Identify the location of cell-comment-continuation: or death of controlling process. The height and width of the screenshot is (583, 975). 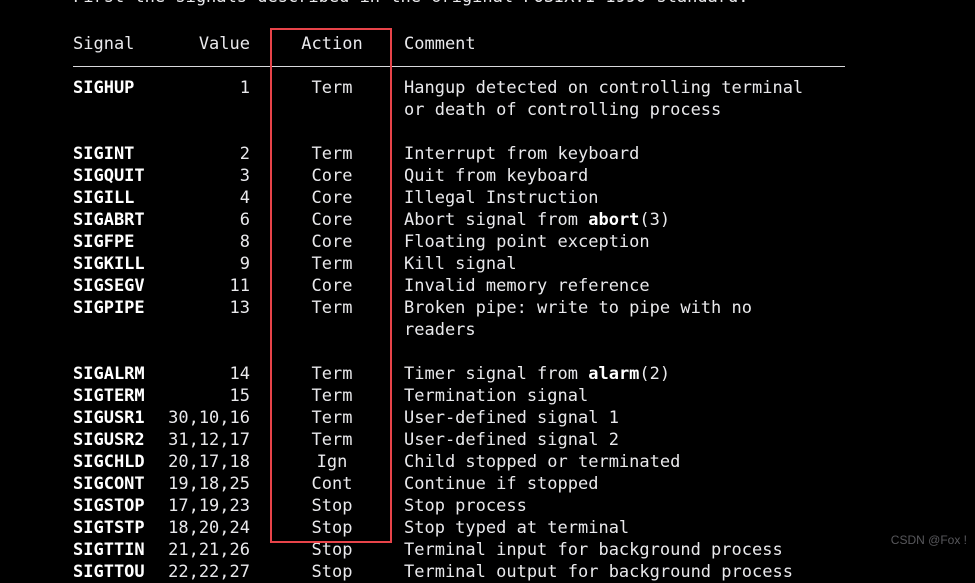
(563, 110).